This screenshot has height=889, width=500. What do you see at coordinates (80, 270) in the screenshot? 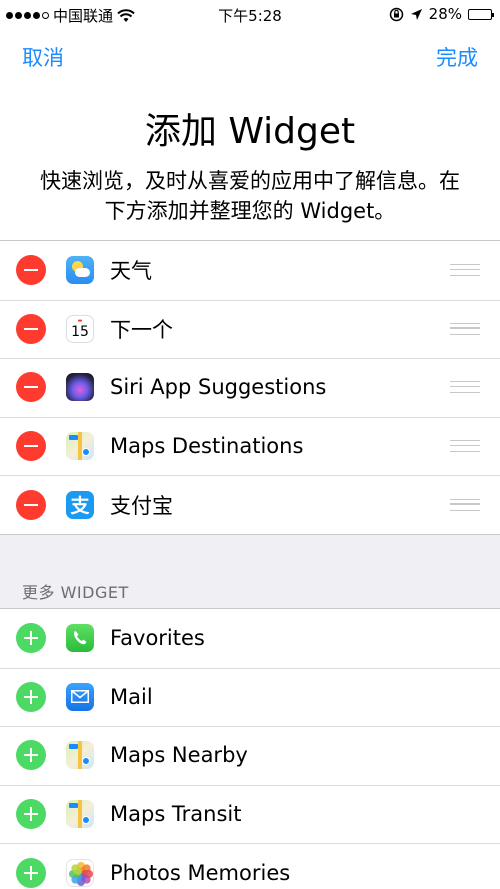
I see `weather-icon` at bounding box center [80, 270].